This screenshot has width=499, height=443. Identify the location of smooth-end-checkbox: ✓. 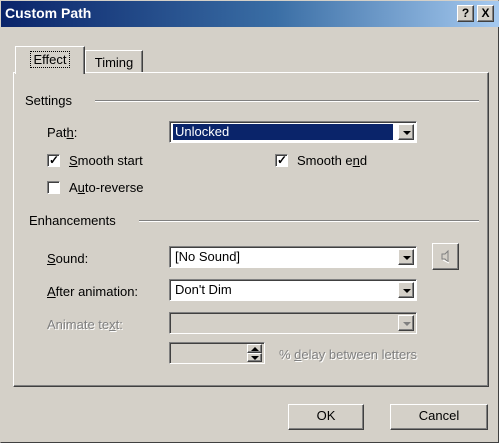
(281, 160).